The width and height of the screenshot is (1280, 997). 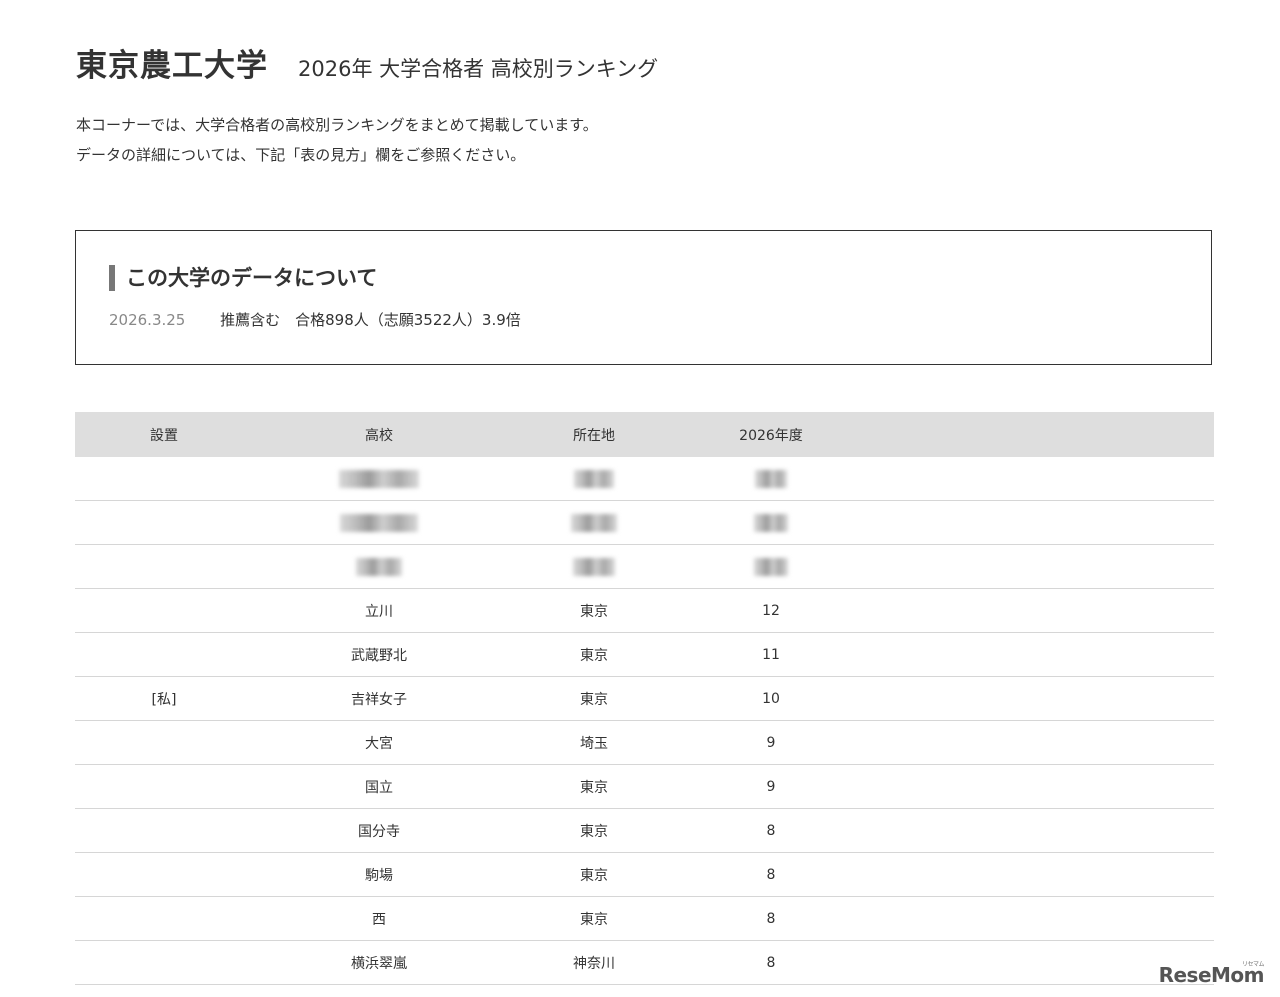 What do you see at coordinates (771, 698) in the screenshot?
I see `count-cell: 10` at bounding box center [771, 698].